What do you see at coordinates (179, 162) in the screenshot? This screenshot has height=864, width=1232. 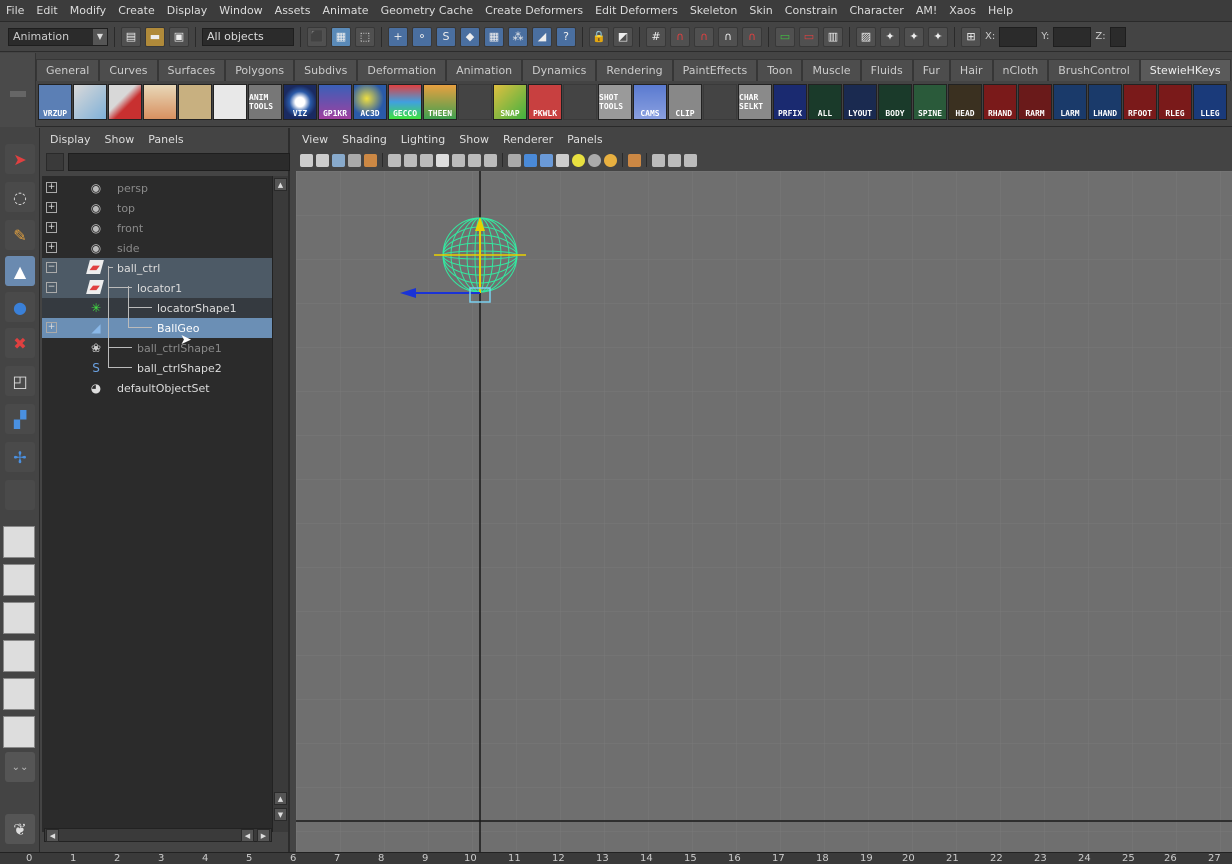 I see `outliner-filter-input` at bounding box center [179, 162].